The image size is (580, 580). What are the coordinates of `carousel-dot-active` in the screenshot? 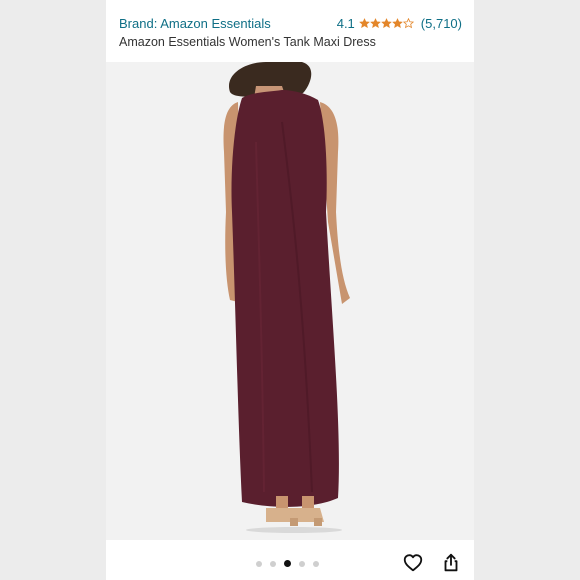 It's located at (287, 563).